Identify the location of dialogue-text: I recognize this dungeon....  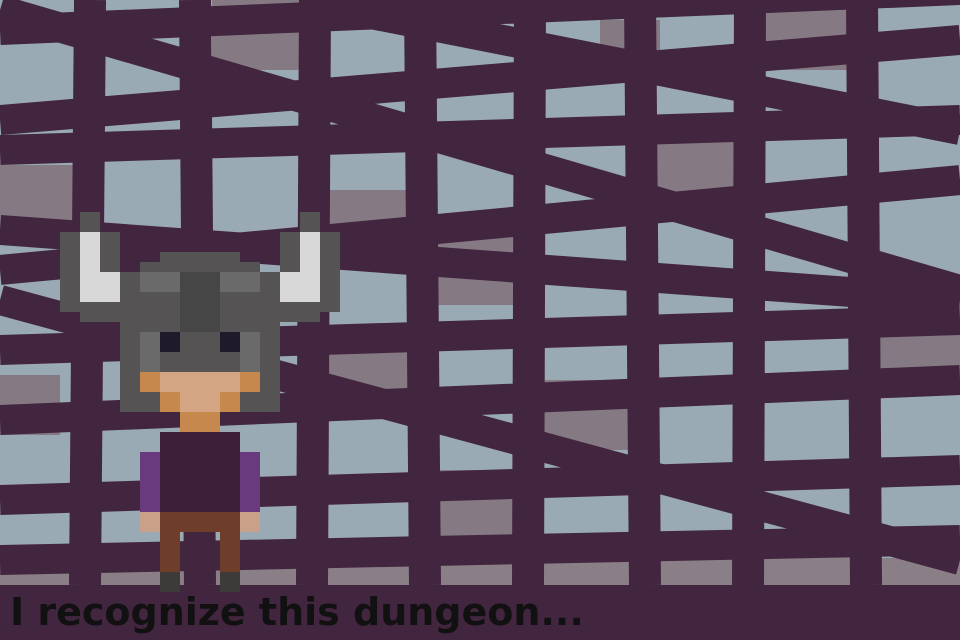
(297, 612).